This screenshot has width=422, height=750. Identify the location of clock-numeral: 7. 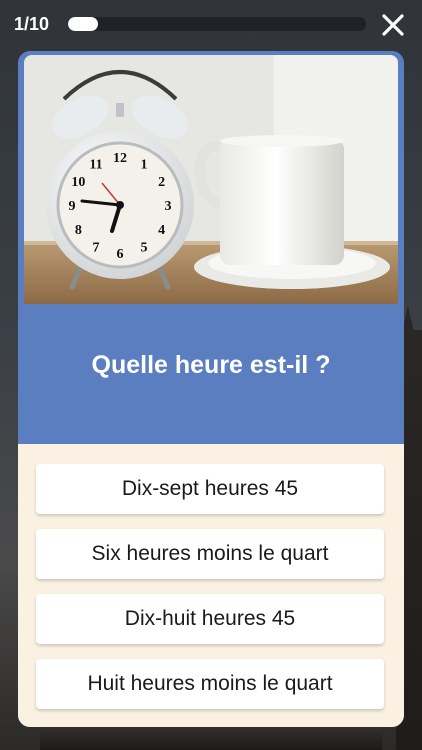
(96, 248).